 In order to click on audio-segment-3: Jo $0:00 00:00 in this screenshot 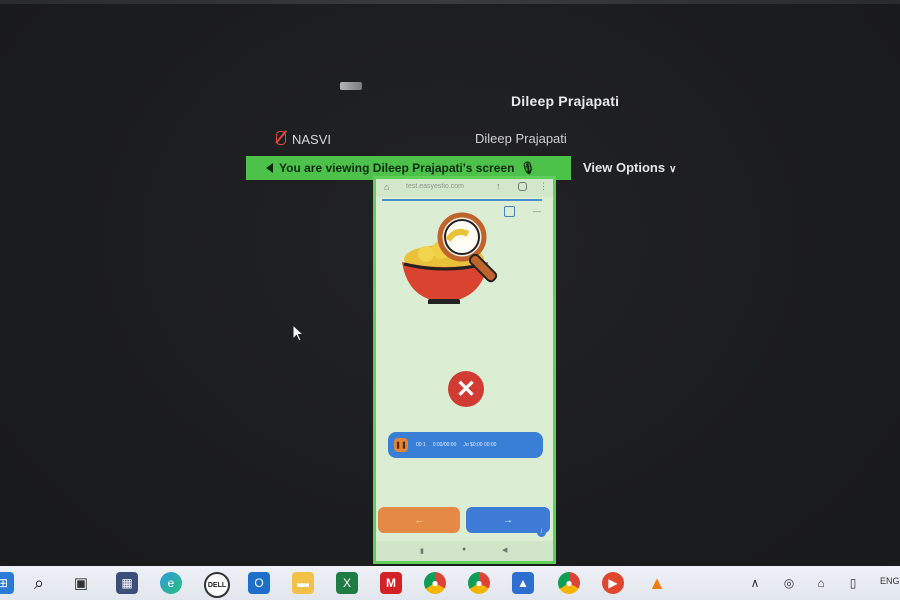, I will do `click(480, 445)`.